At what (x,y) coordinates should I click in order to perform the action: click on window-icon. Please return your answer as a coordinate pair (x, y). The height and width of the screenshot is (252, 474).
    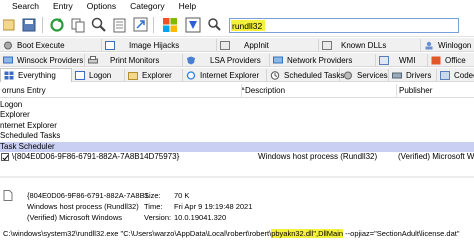
    Looking at the image, I should click on (110, 45).